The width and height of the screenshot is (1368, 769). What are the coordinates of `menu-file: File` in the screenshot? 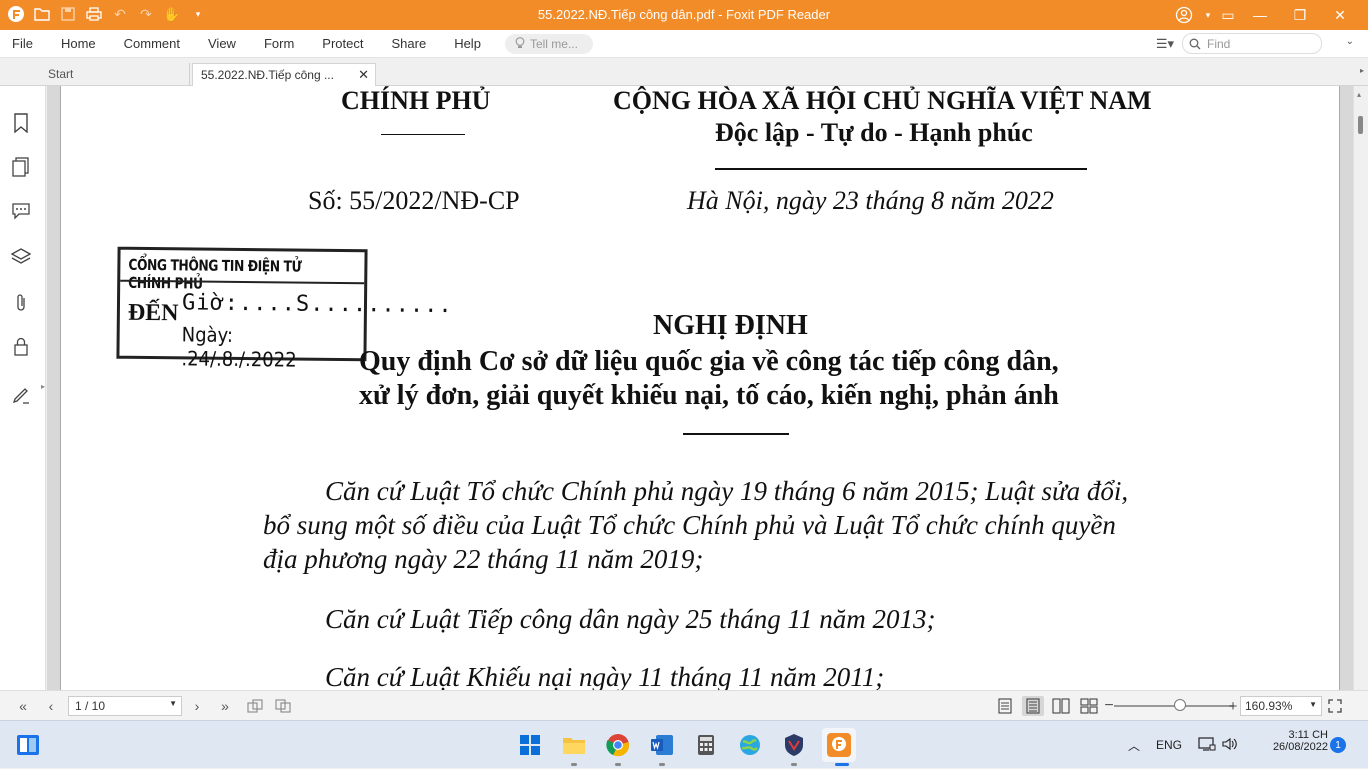 It's located at (23, 44).